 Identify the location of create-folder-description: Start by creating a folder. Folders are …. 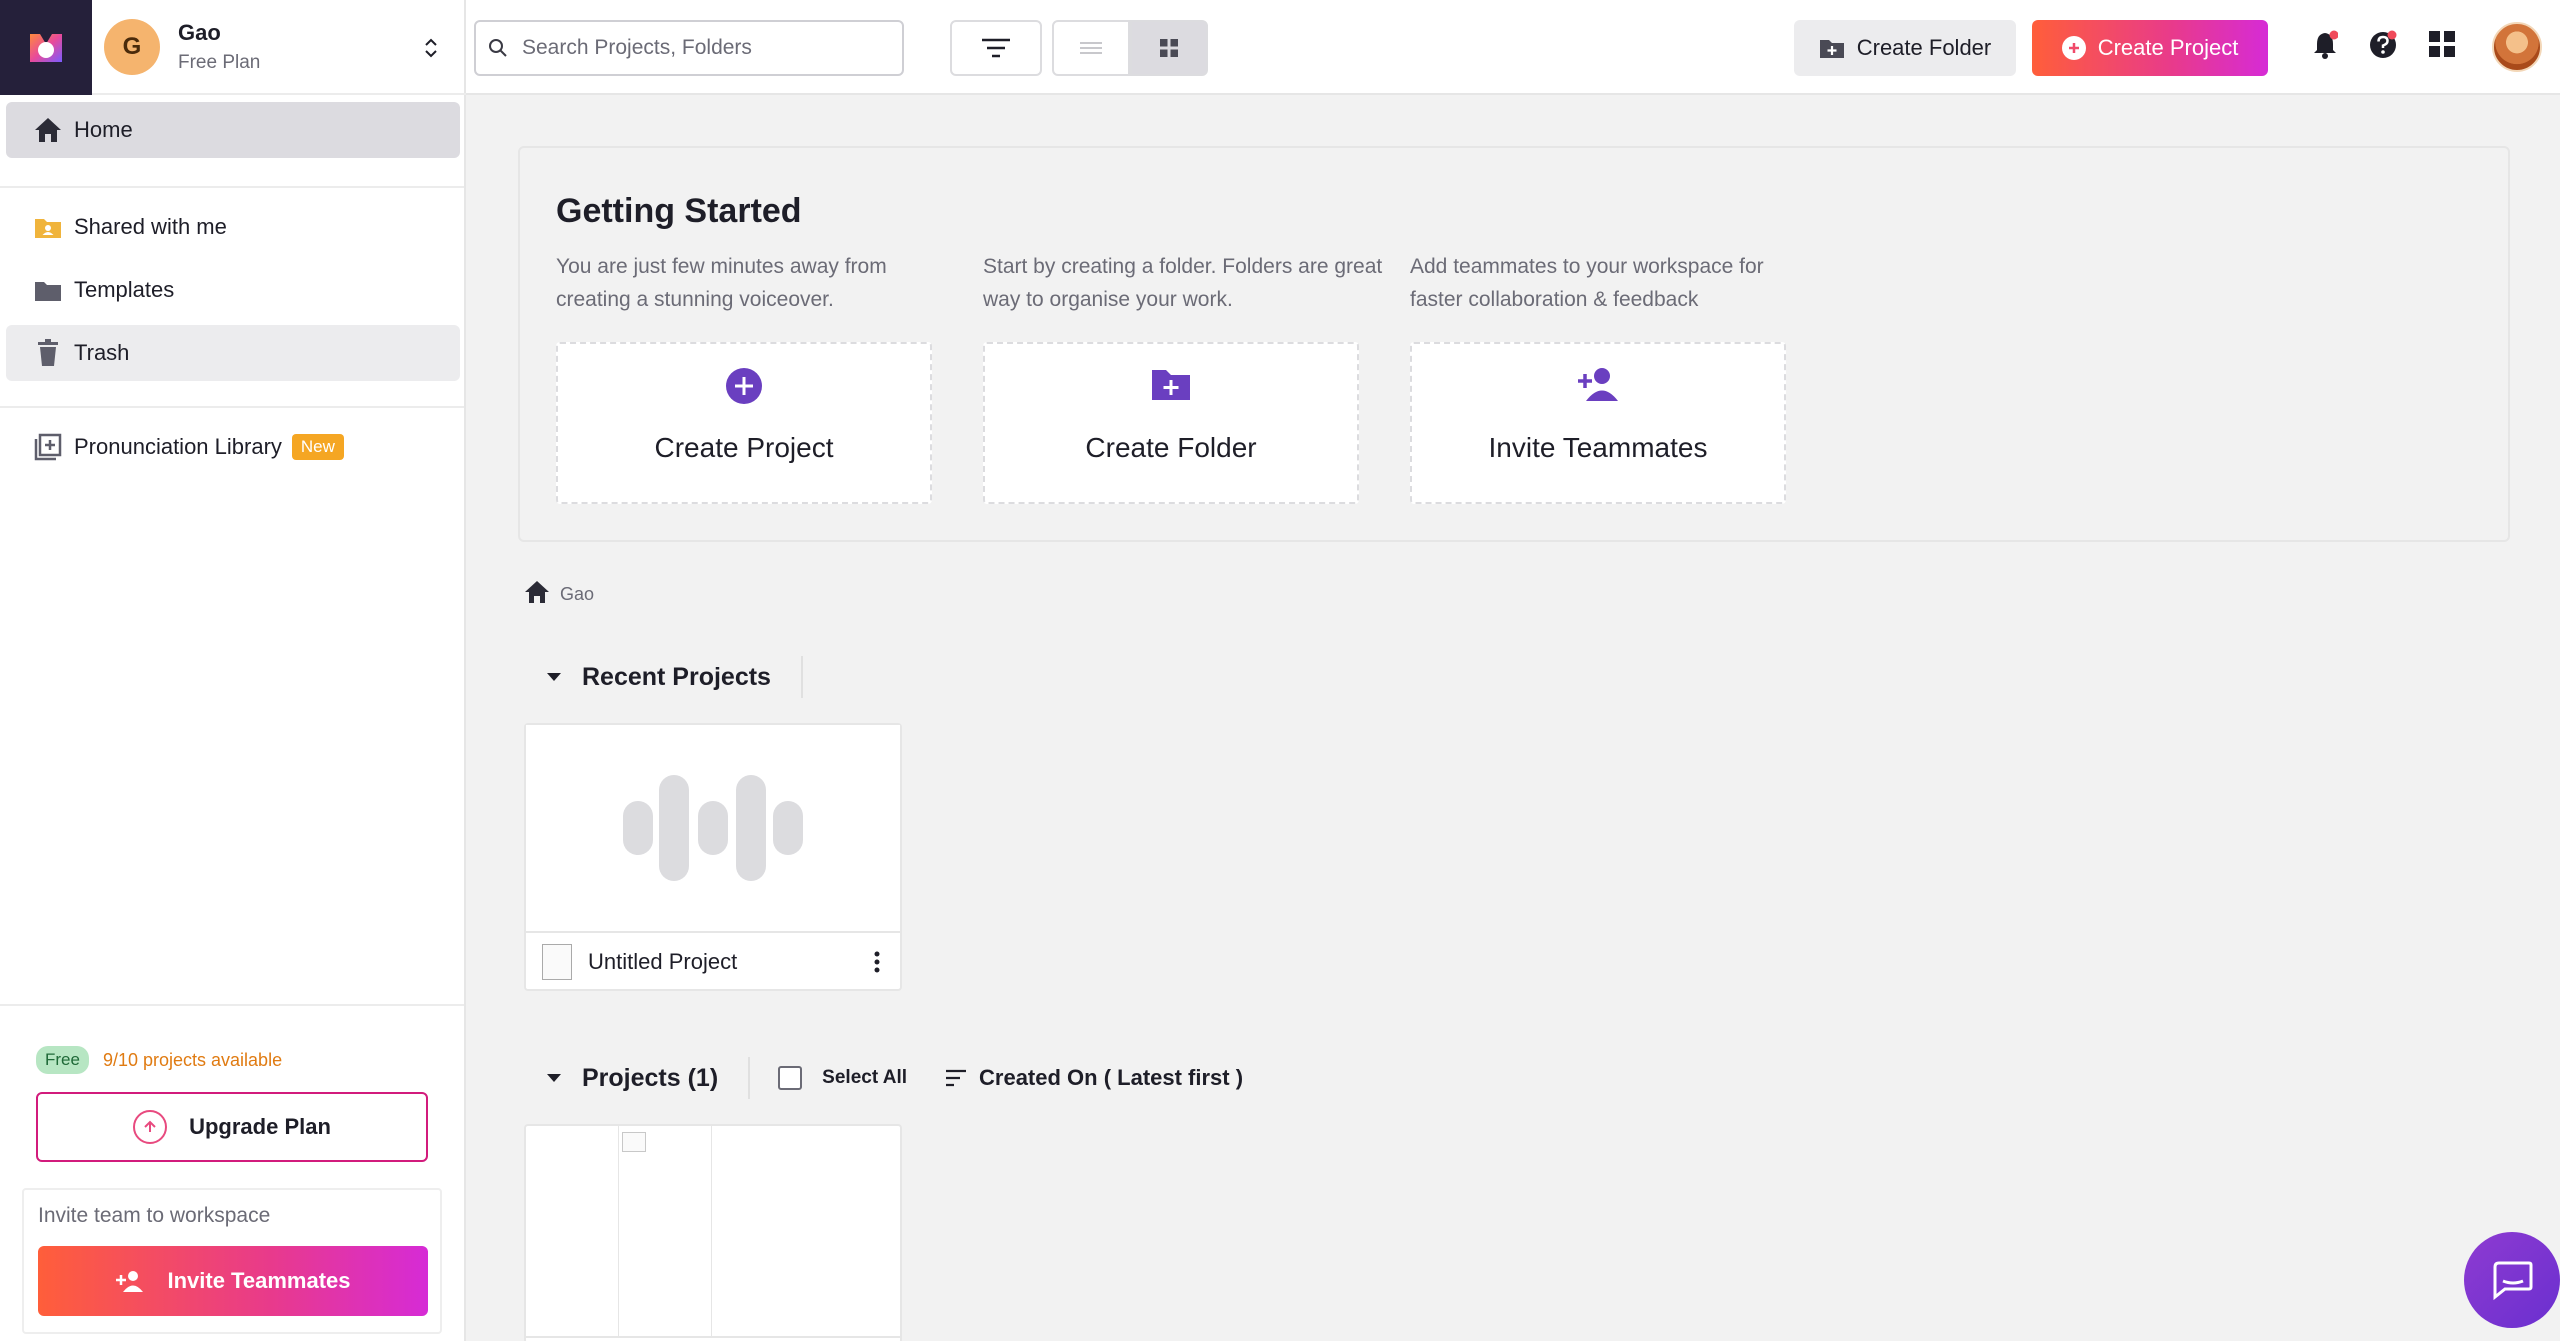
(1183, 283).